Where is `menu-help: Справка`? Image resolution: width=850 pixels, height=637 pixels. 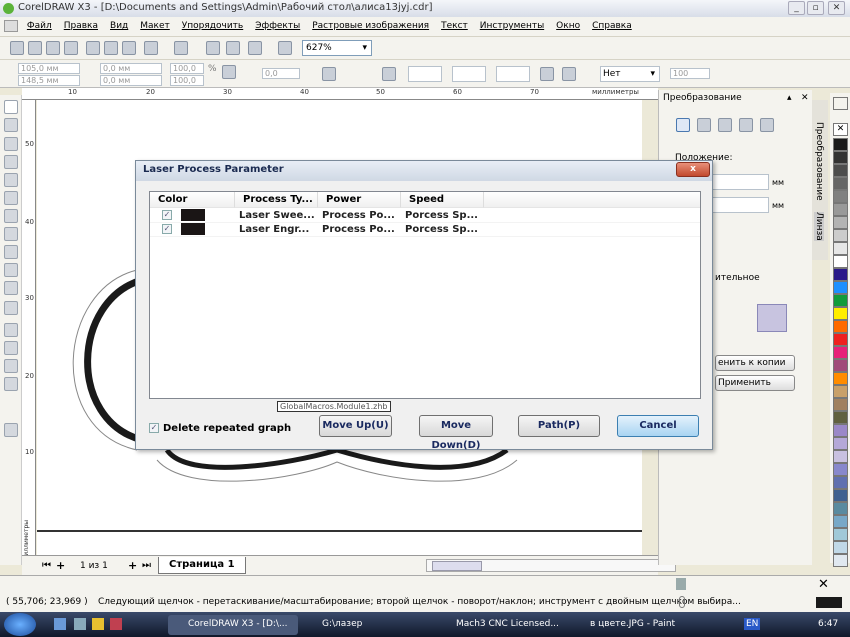
menu-help: Справка is located at coordinates (612, 24).